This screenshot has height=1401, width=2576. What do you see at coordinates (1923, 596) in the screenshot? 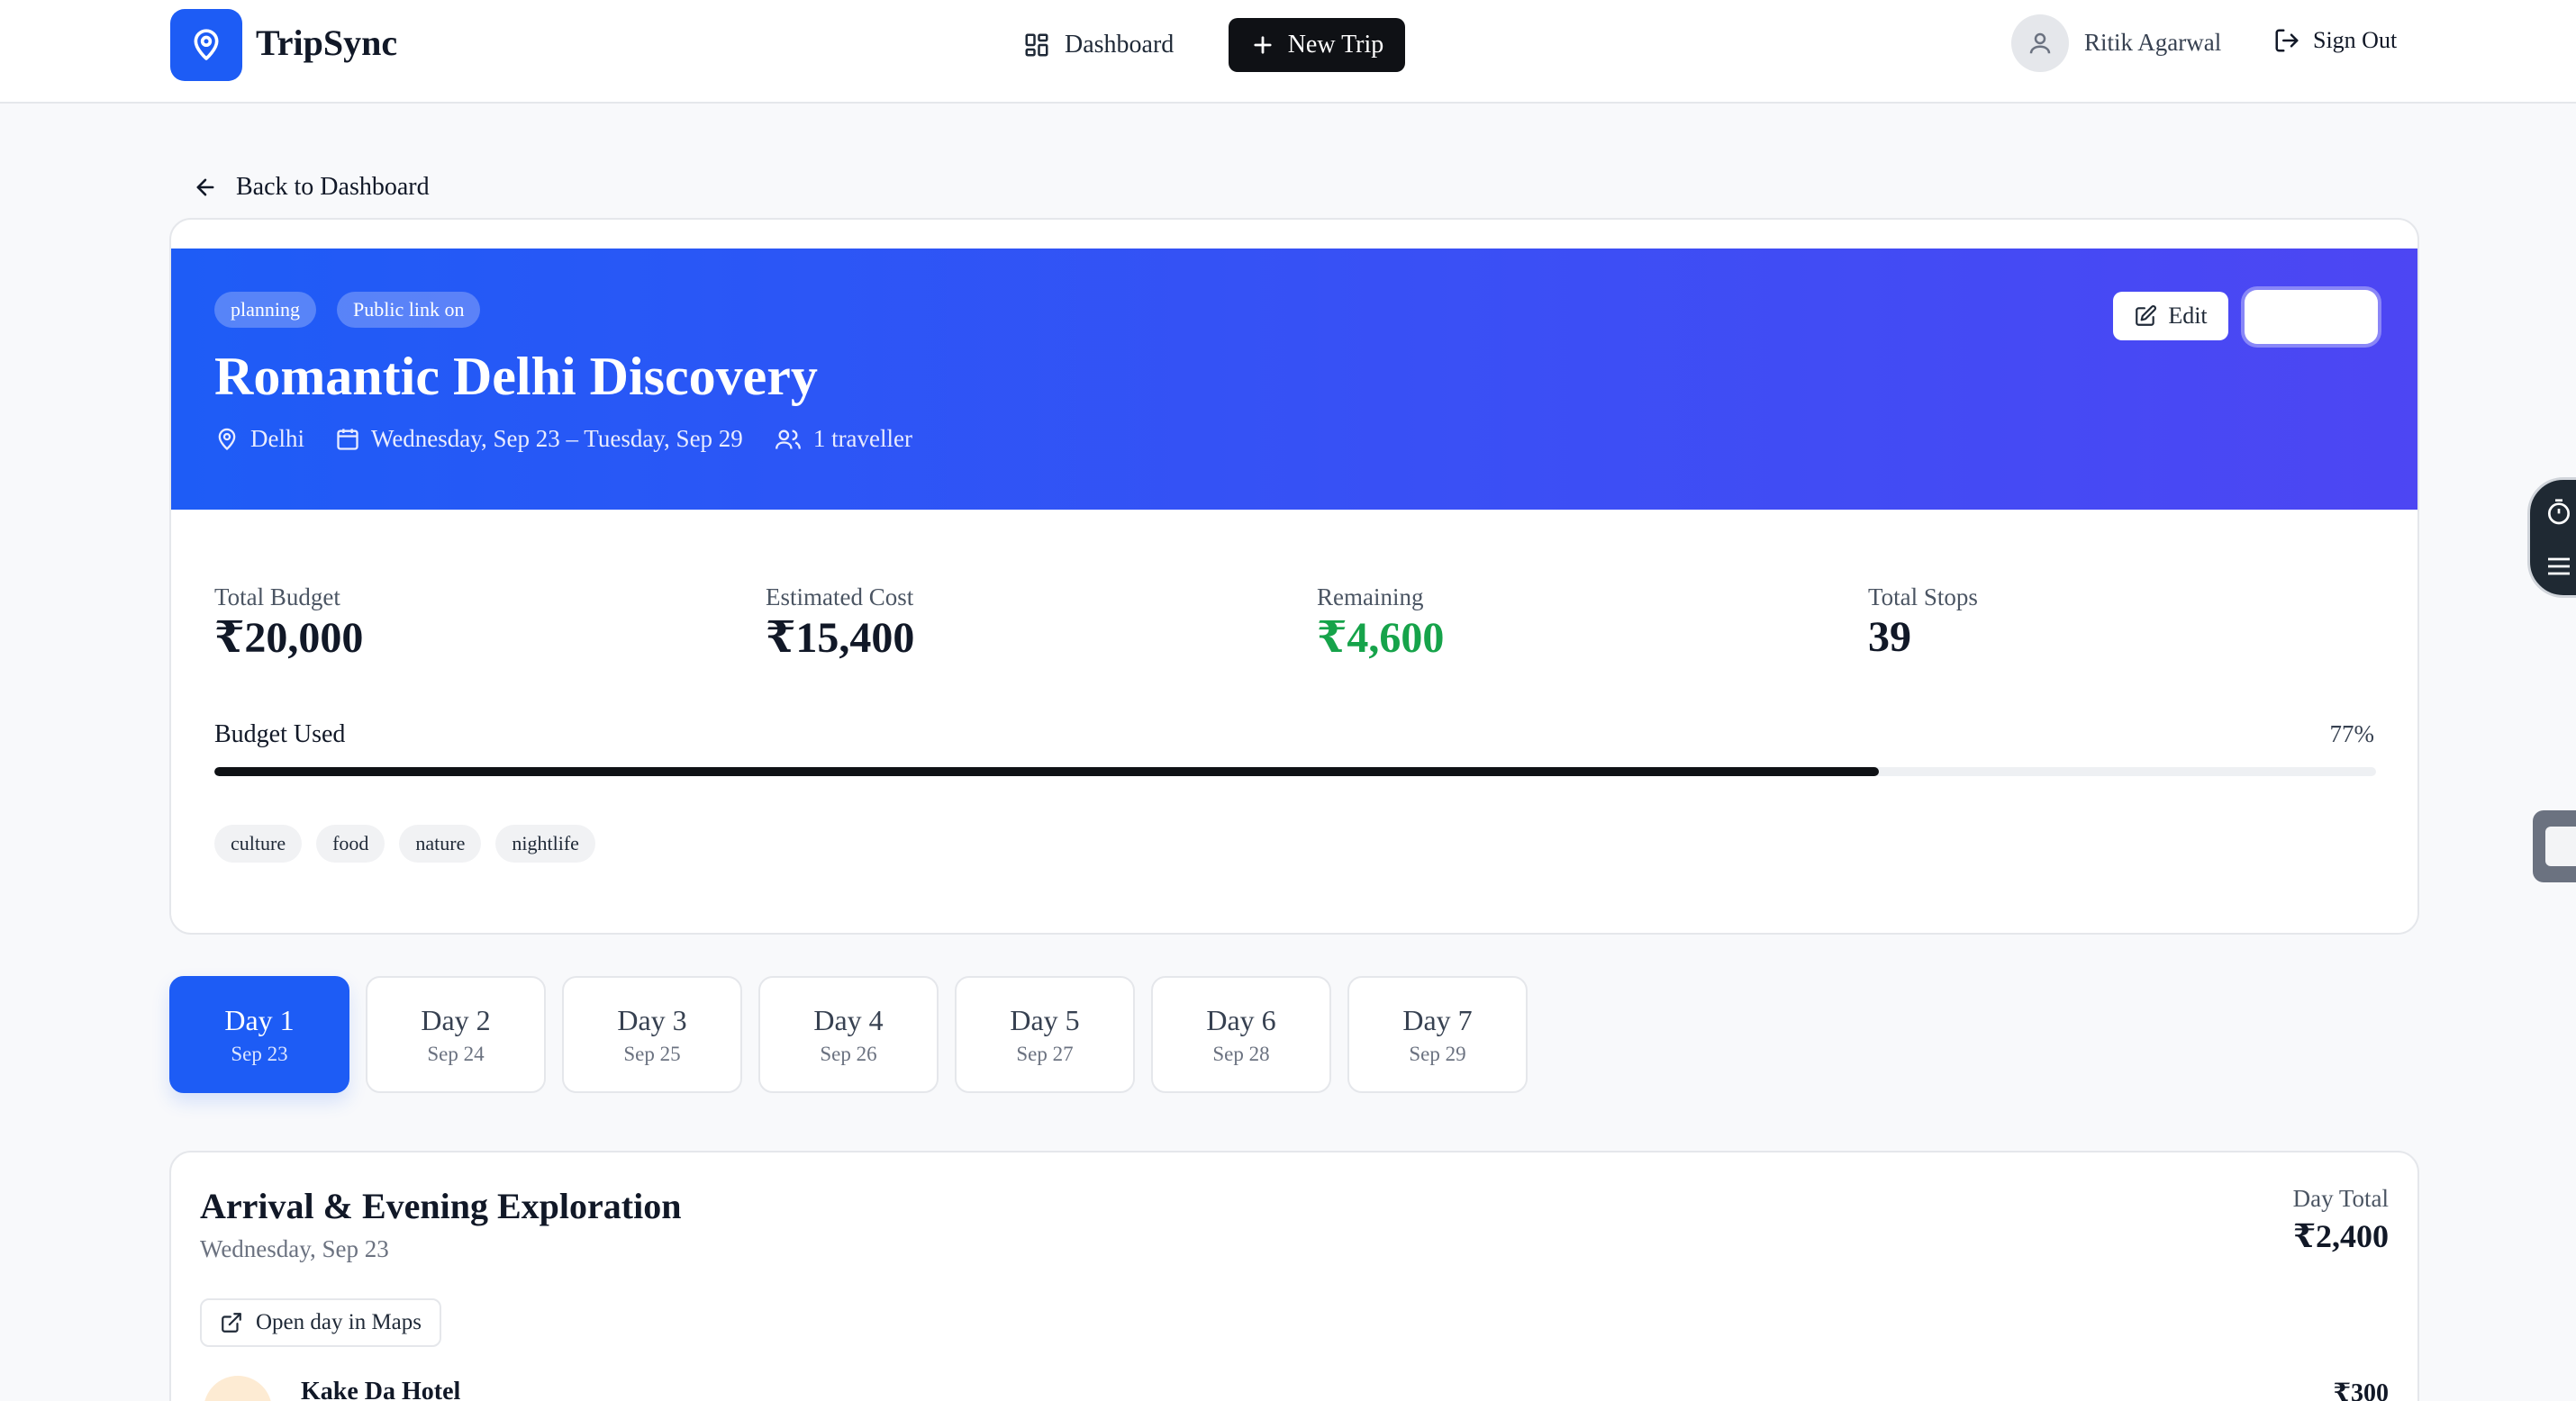
I see `total-stops-label: Total Stops` at bounding box center [1923, 596].